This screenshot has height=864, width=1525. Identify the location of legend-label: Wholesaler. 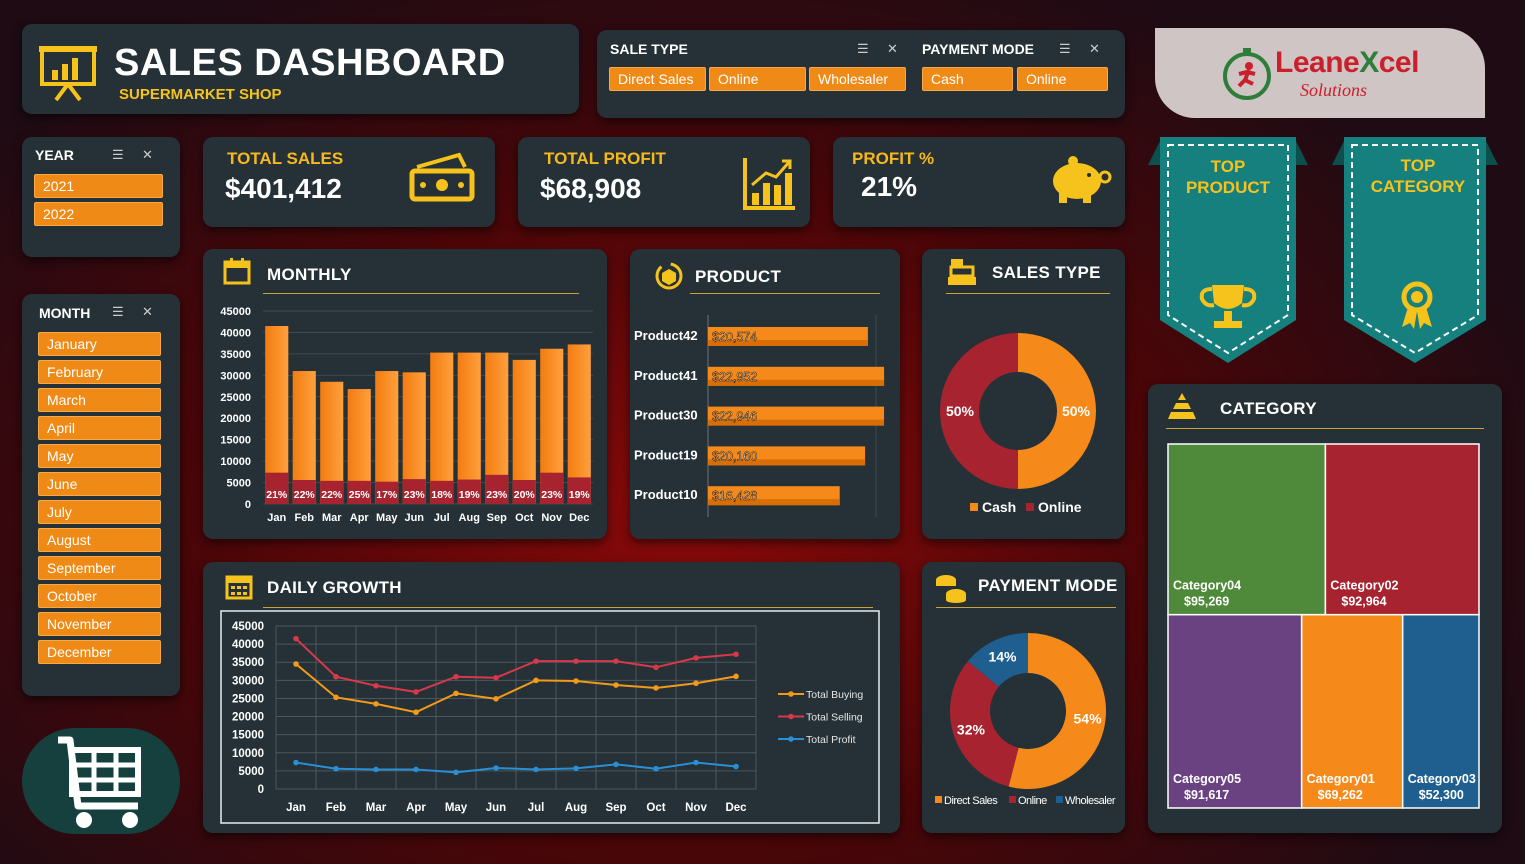
(1090, 801).